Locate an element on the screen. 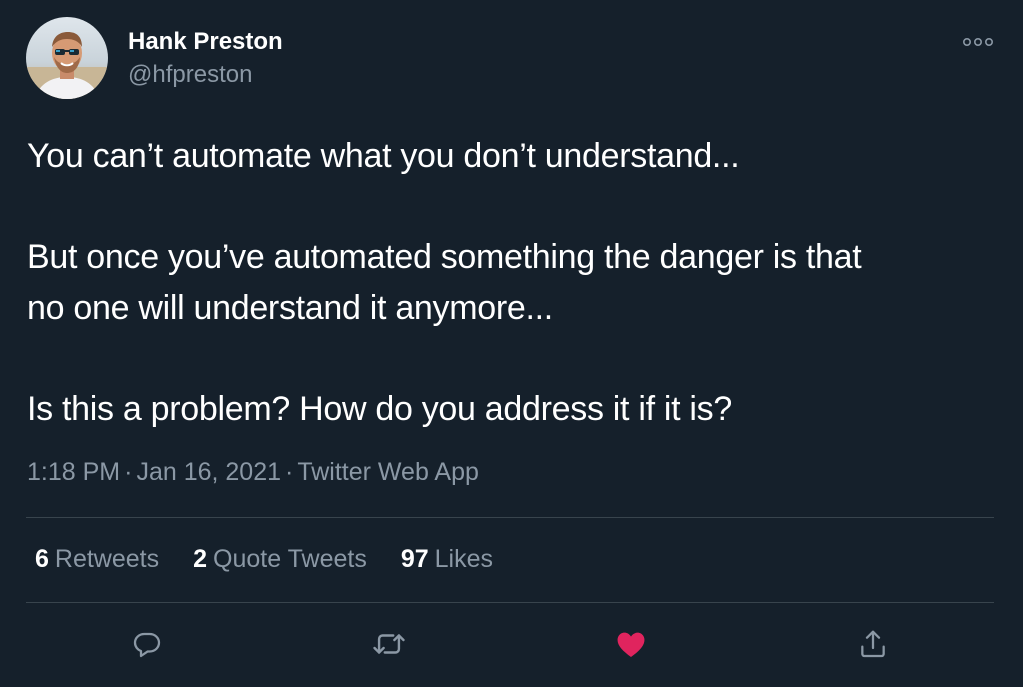 Image resolution: width=1023 pixels, height=687 pixels. author-handle: @hfpreston is located at coordinates (190, 75).